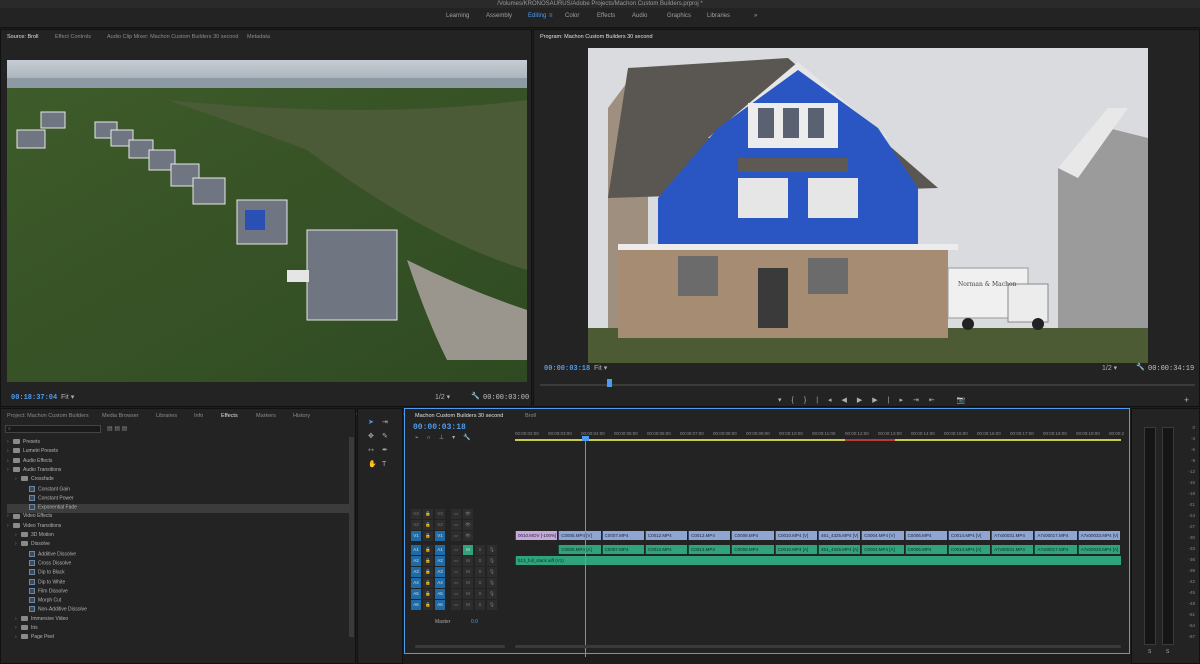 This screenshot has height=664, width=1200. Describe the element at coordinates (23, 37) in the screenshot. I see `source-tab-0: Source: Broll` at that location.